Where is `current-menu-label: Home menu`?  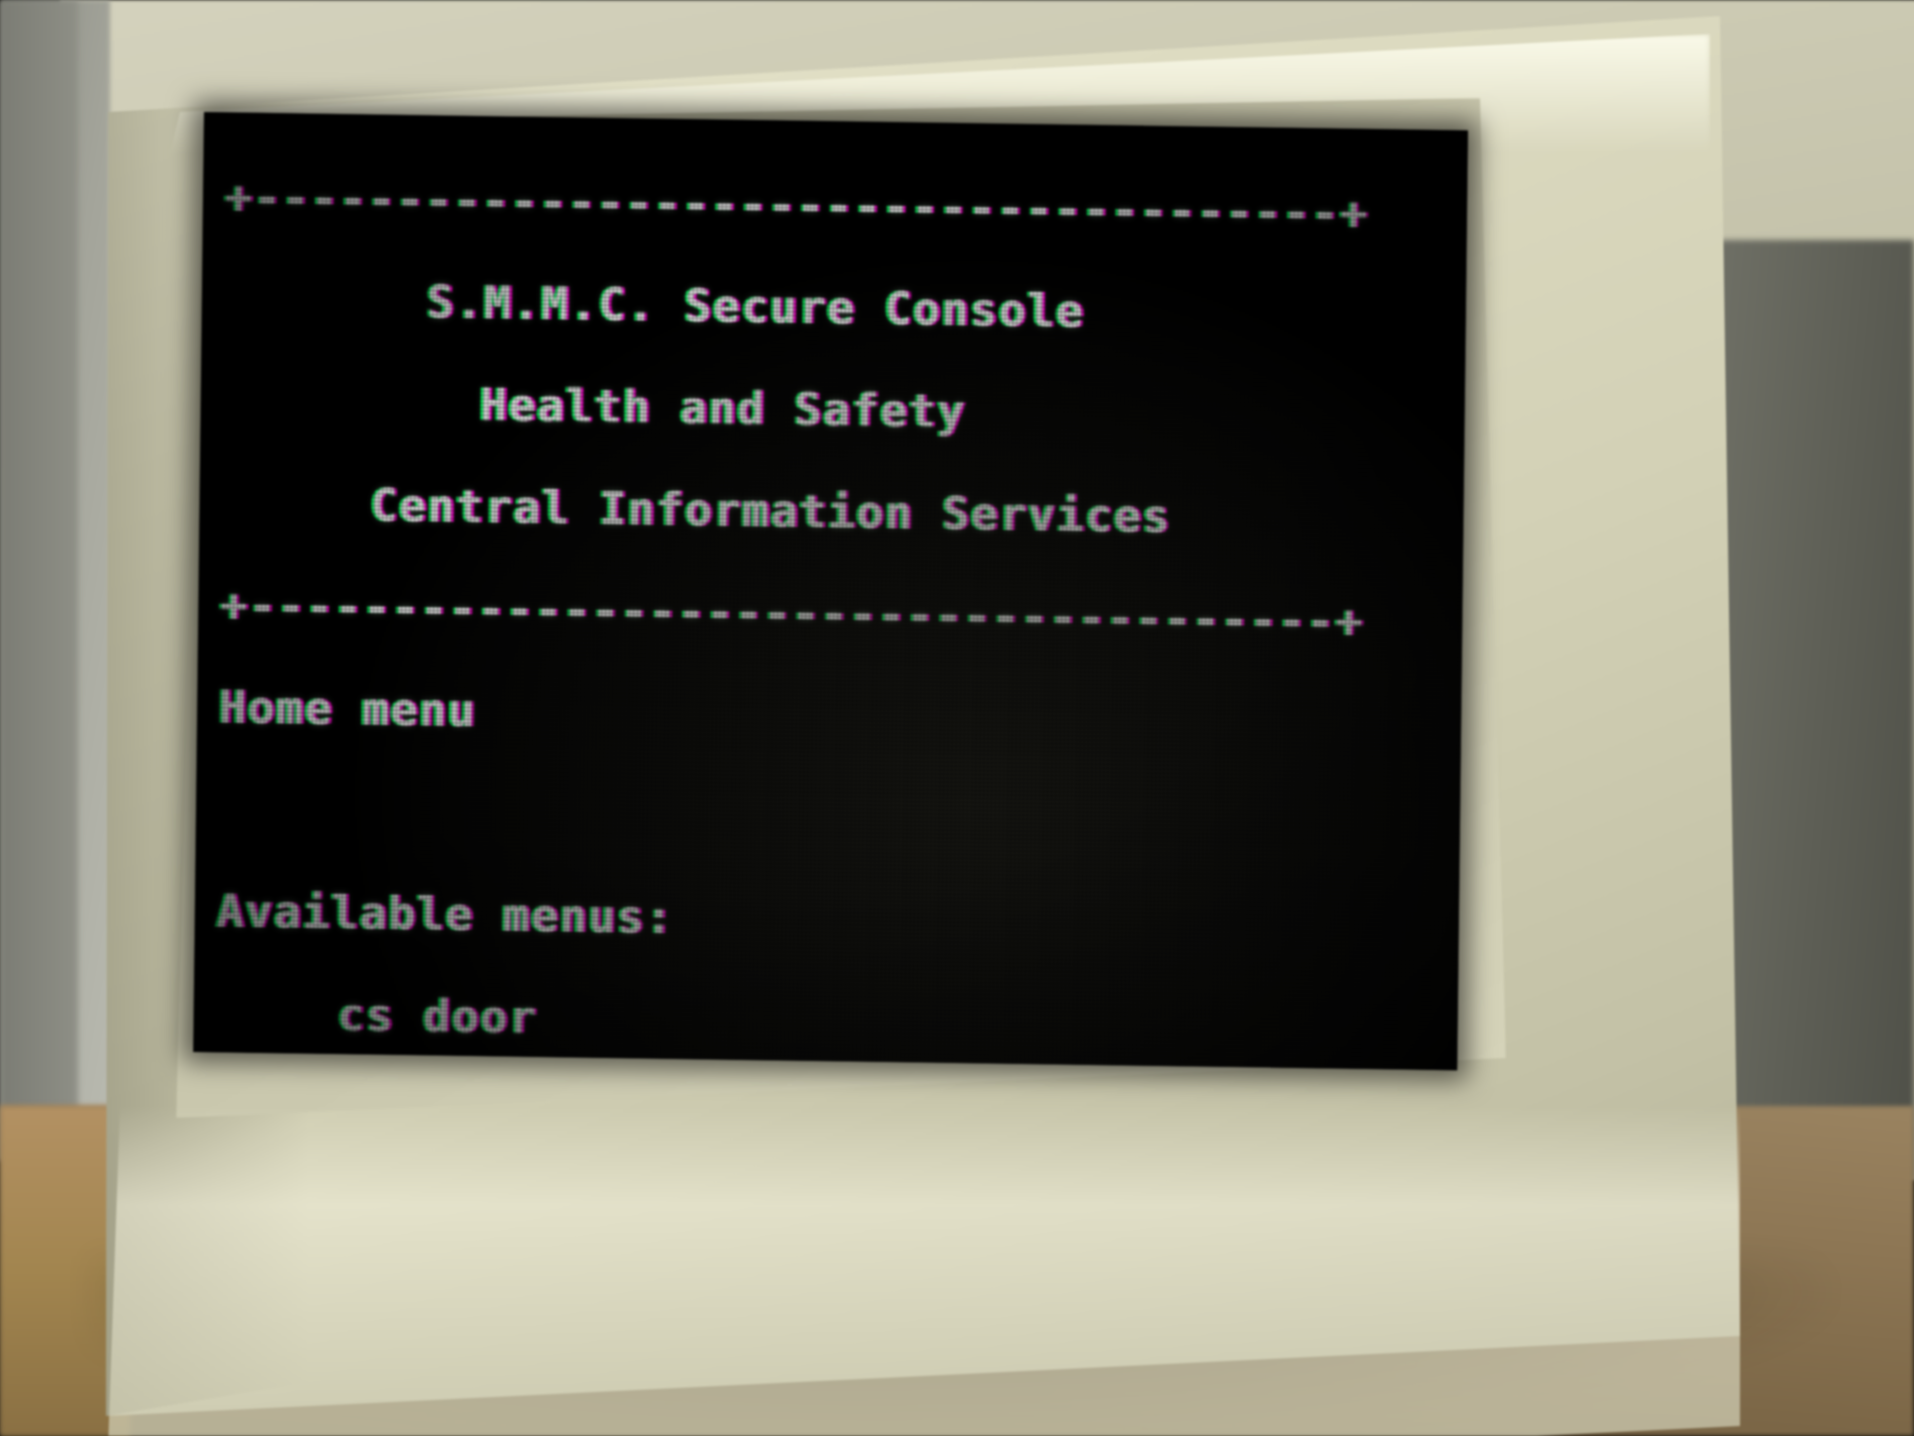 current-menu-label: Home menu is located at coordinates (347, 709).